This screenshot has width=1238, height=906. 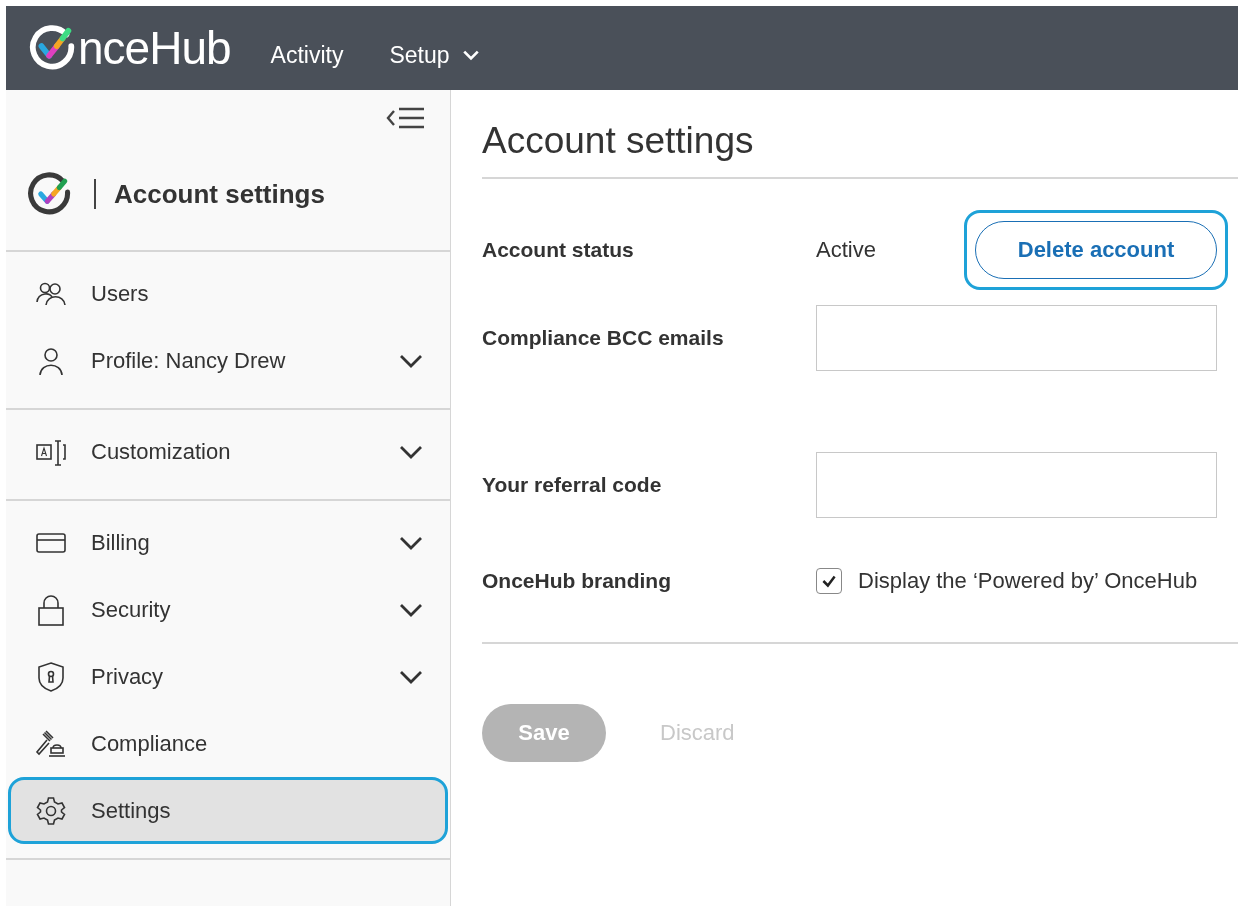 I want to click on shield-icon, so click(x=51, y=676).